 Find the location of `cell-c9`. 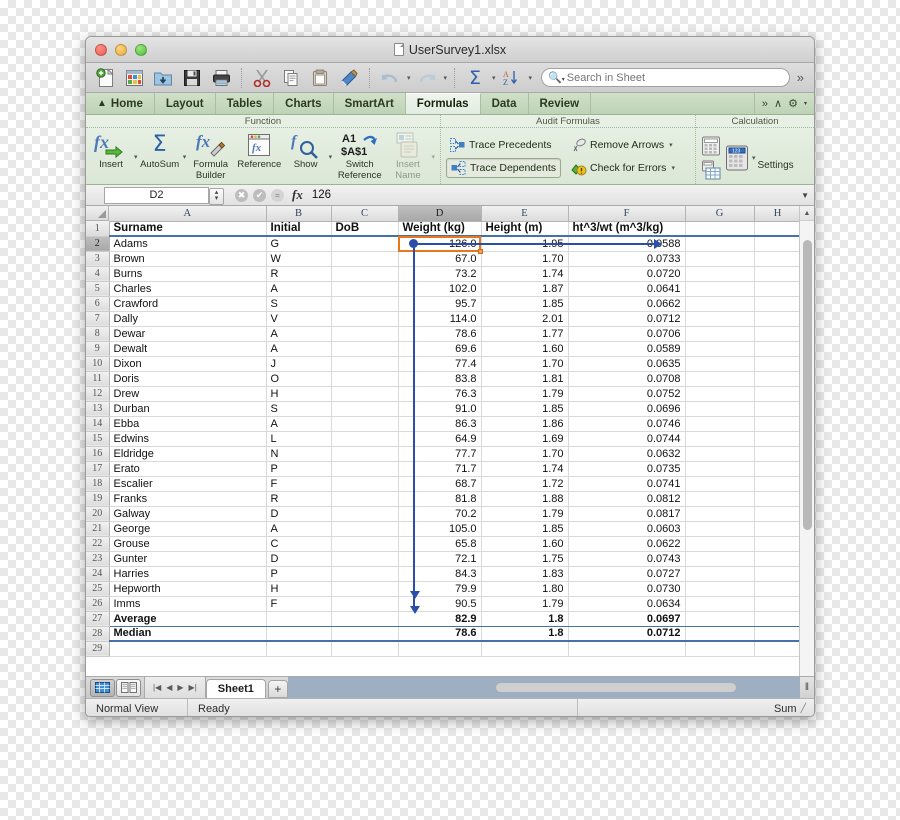

cell-c9 is located at coordinates (365, 349).